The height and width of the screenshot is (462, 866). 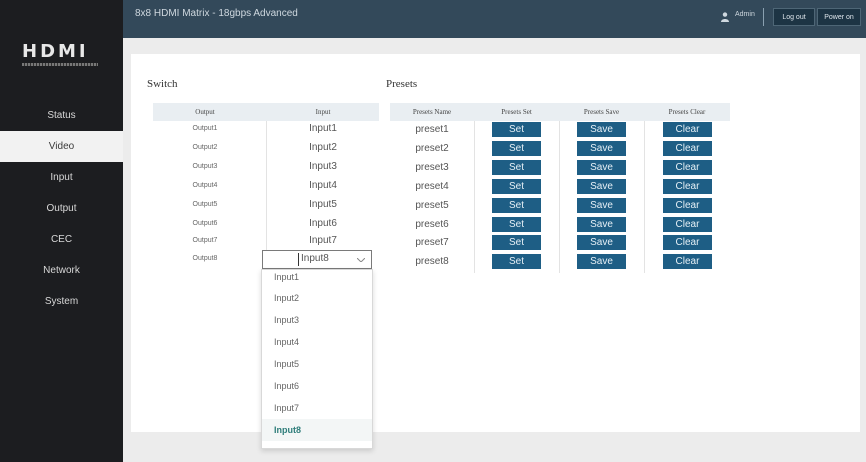 I want to click on input-select: Input6, so click(x=323, y=223).